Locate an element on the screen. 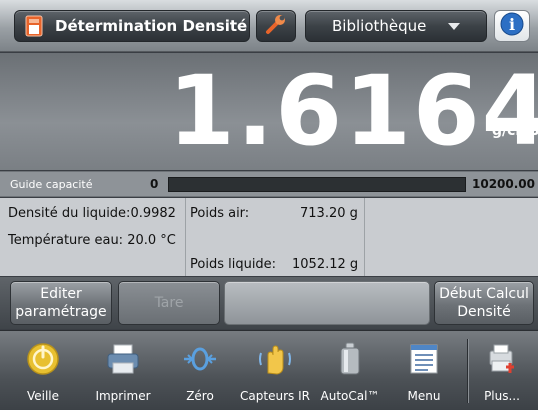  menu-label-standby: Veille is located at coordinates (43, 396).